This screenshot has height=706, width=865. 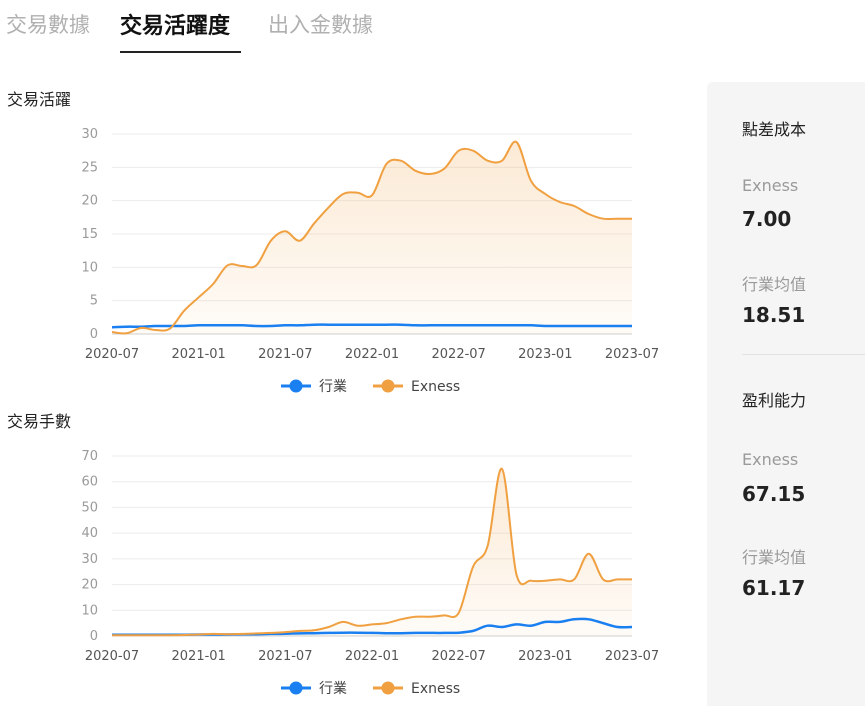 What do you see at coordinates (774, 494) in the screenshot?
I see `profit-exness-value: 67.15` at bounding box center [774, 494].